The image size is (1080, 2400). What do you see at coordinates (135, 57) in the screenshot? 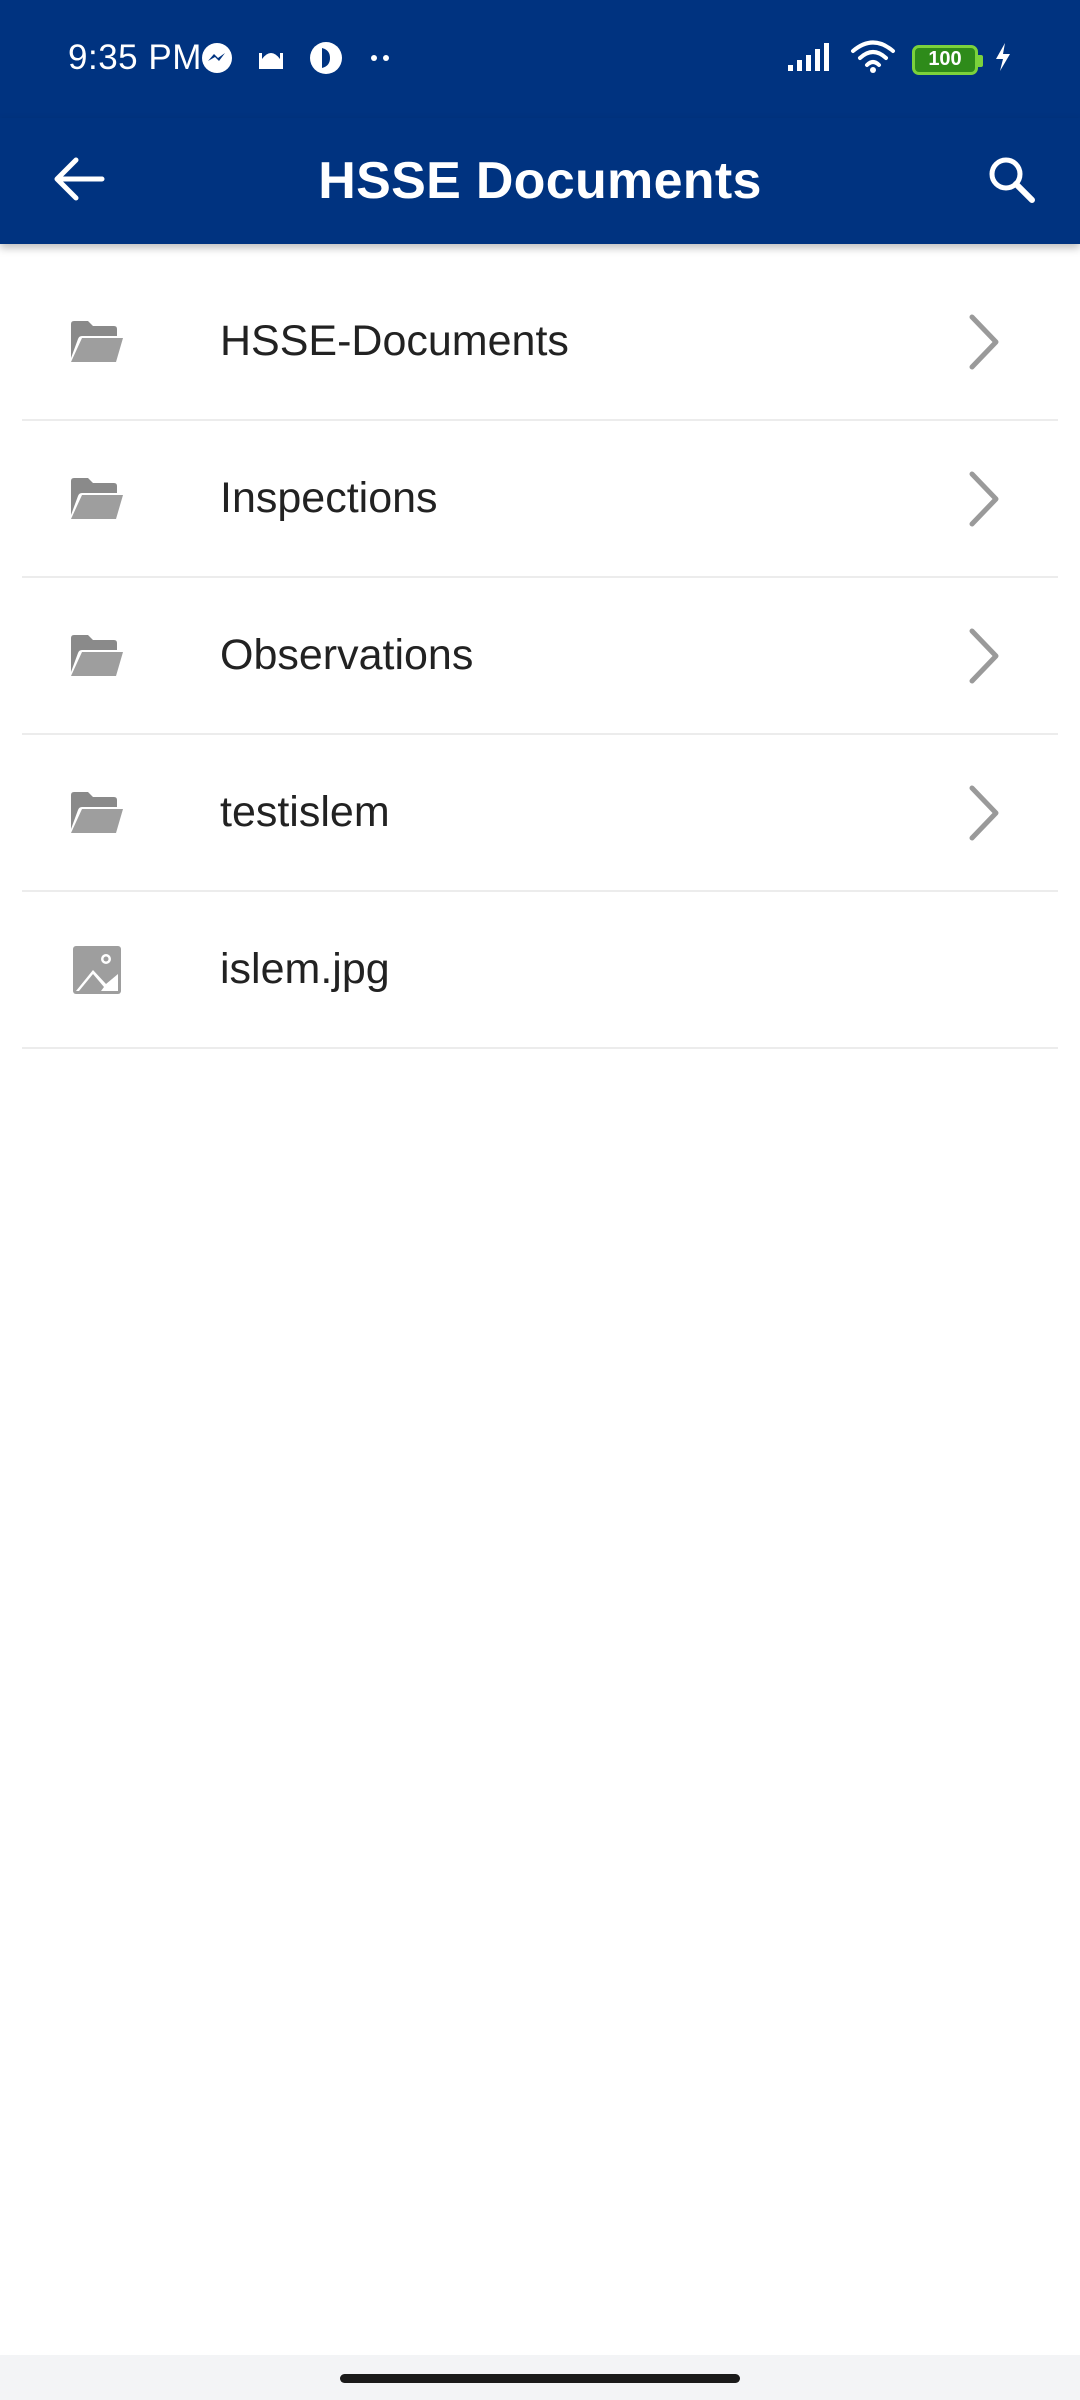
I see `status-time: 9:35 PM` at bounding box center [135, 57].